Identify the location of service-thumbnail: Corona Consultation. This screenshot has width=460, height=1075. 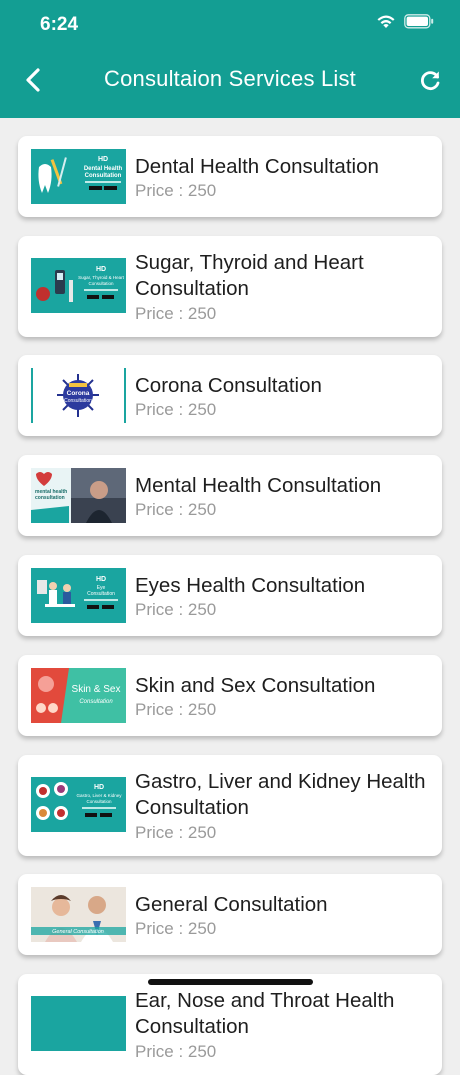
(78, 395).